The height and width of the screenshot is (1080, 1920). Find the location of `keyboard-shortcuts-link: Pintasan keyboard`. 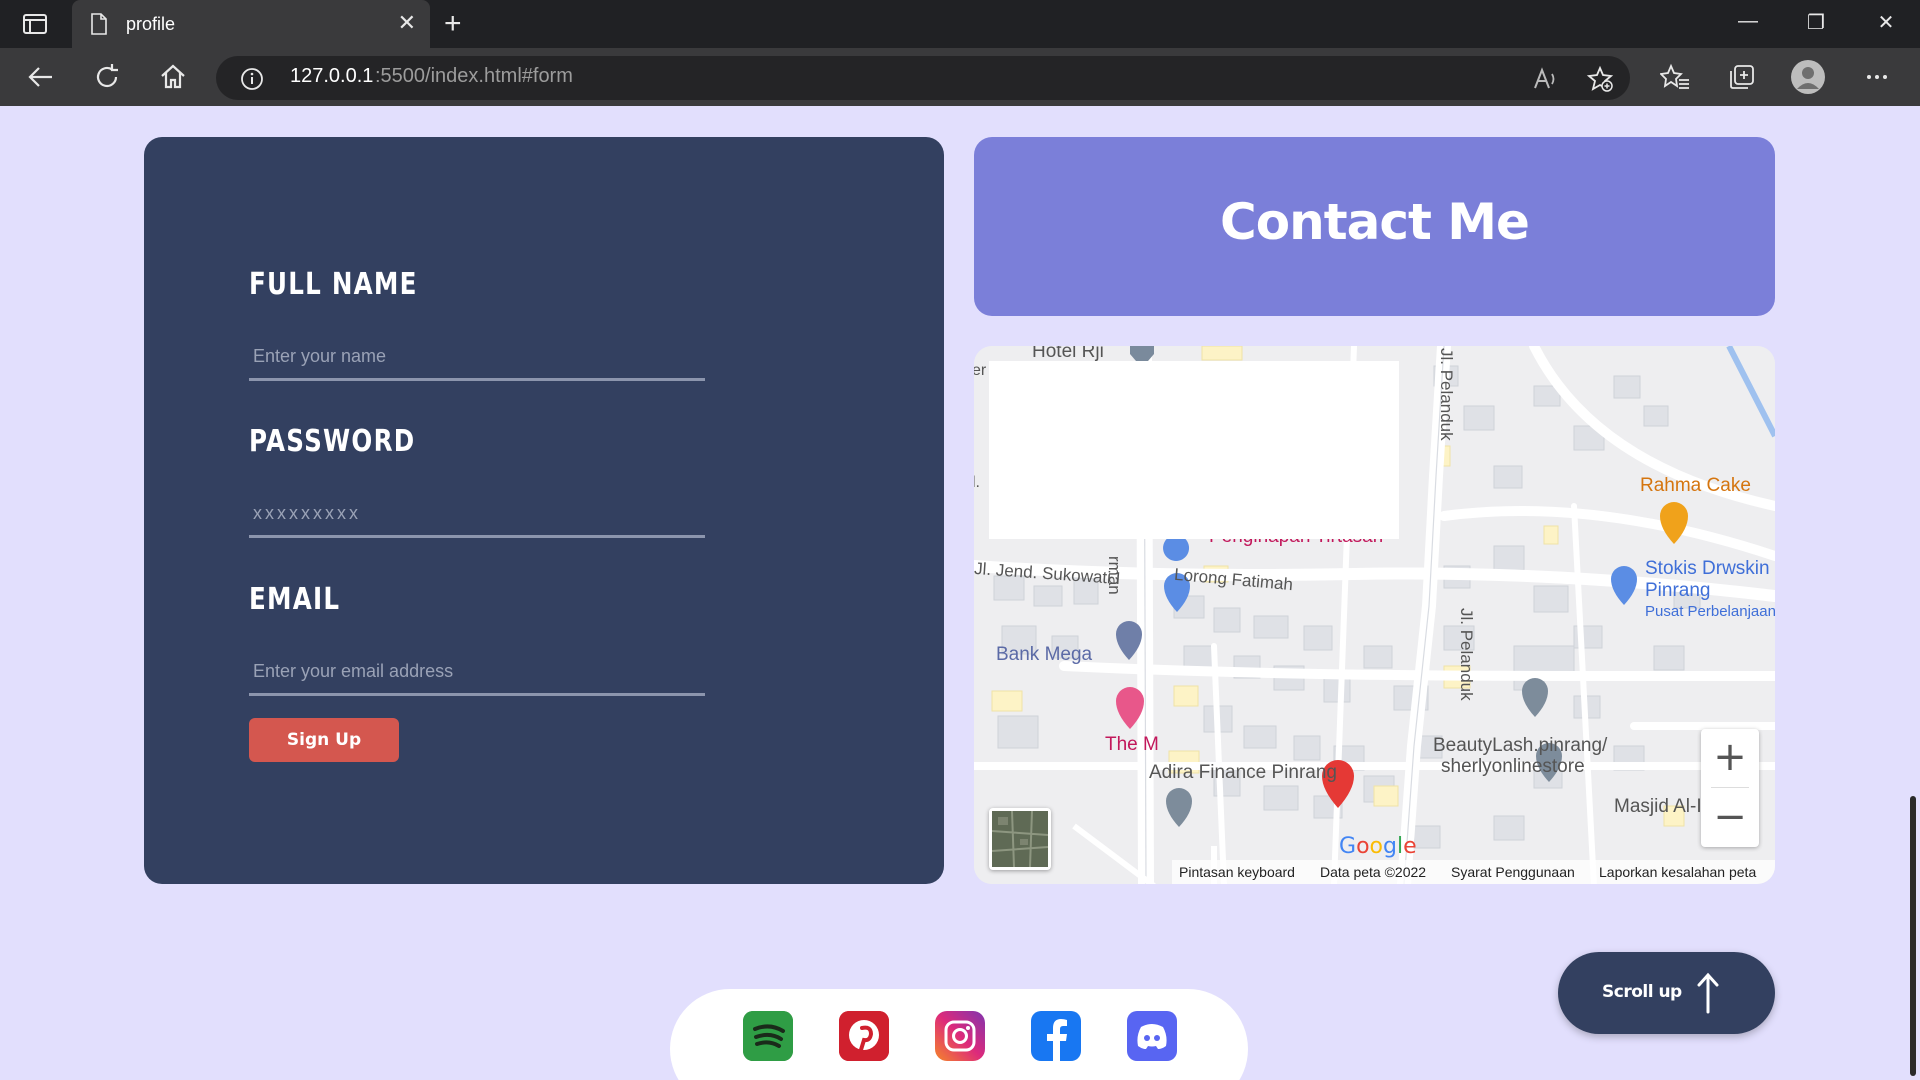

keyboard-shortcuts-link: Pintasan keyboard is located at coordinates (1237, 872).